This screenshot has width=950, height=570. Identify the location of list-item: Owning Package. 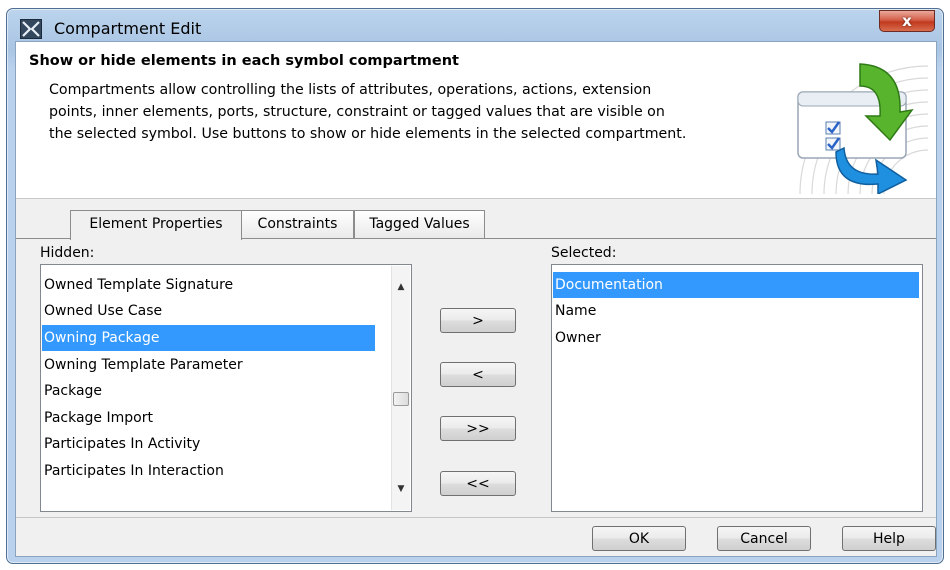
(208, 338).